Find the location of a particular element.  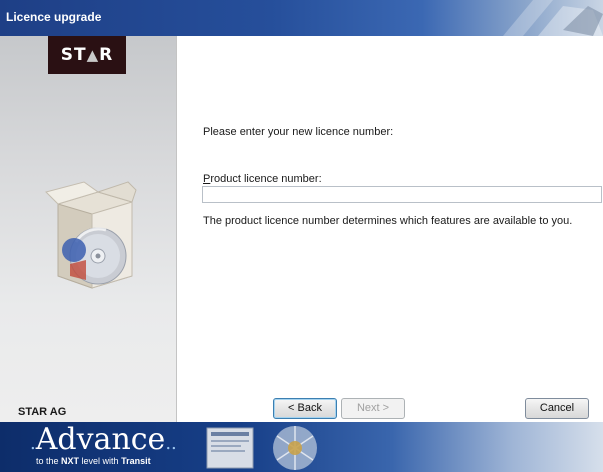

window-title: Licence upgrade is located at coordinates (54, 17).